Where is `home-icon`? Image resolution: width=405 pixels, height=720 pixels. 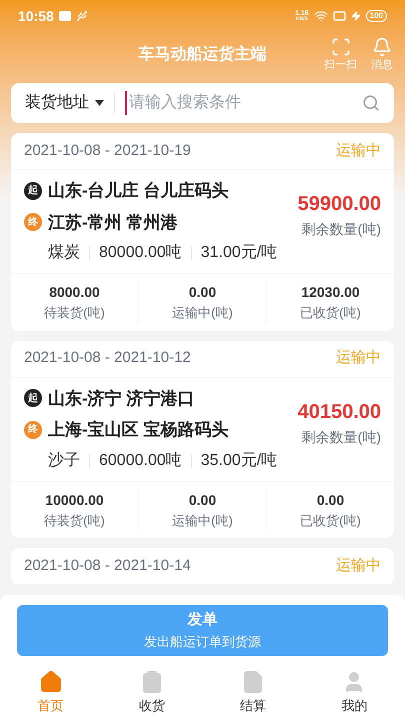 home-icon is located at coordinates (50, 682).